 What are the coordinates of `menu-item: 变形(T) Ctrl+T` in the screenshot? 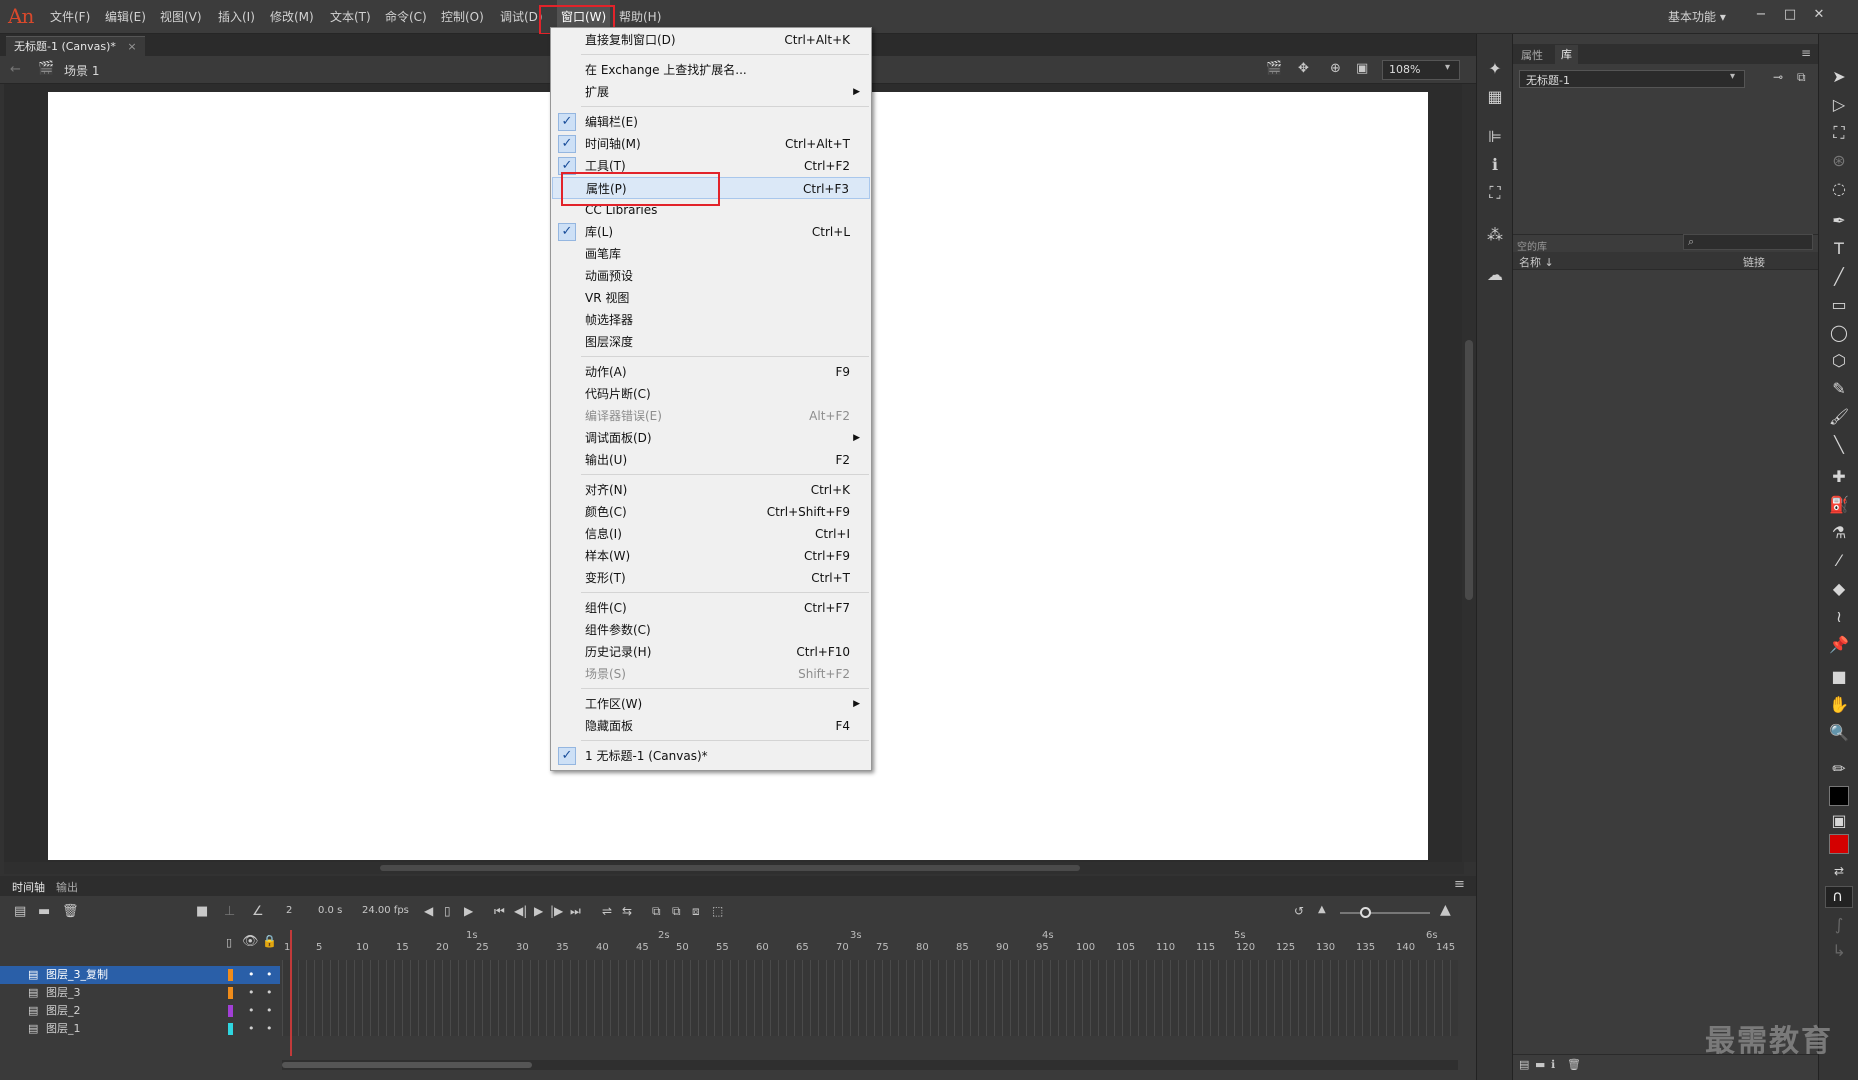 It's located at (711, 578).